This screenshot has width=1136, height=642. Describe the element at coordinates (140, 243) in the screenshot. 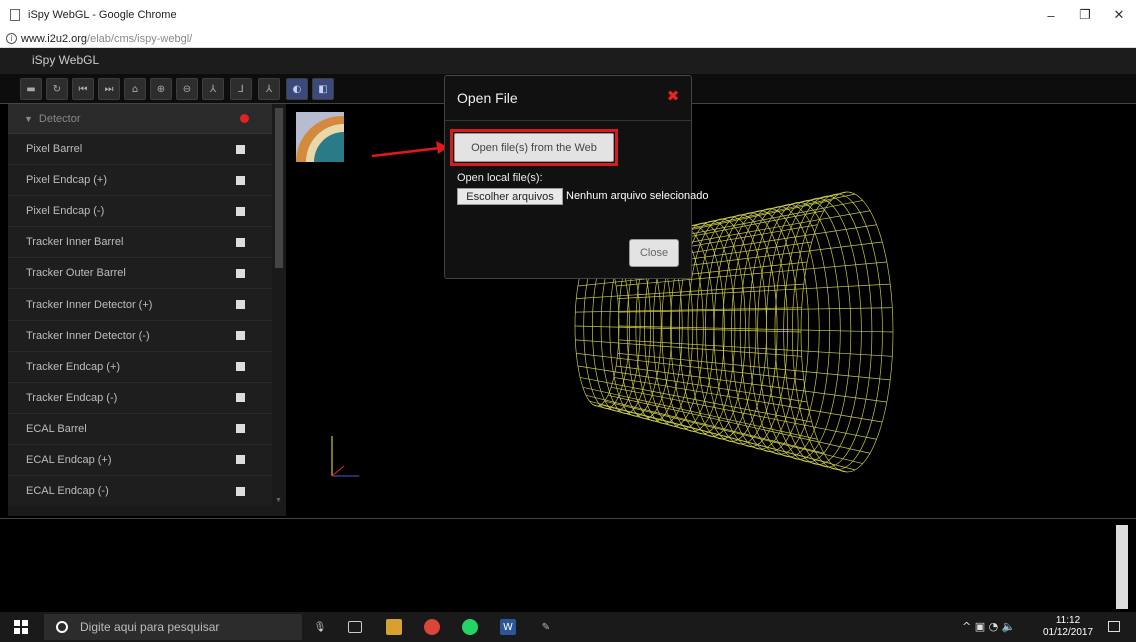

I see `list-item: Tracker Inner Barrel` at that location.